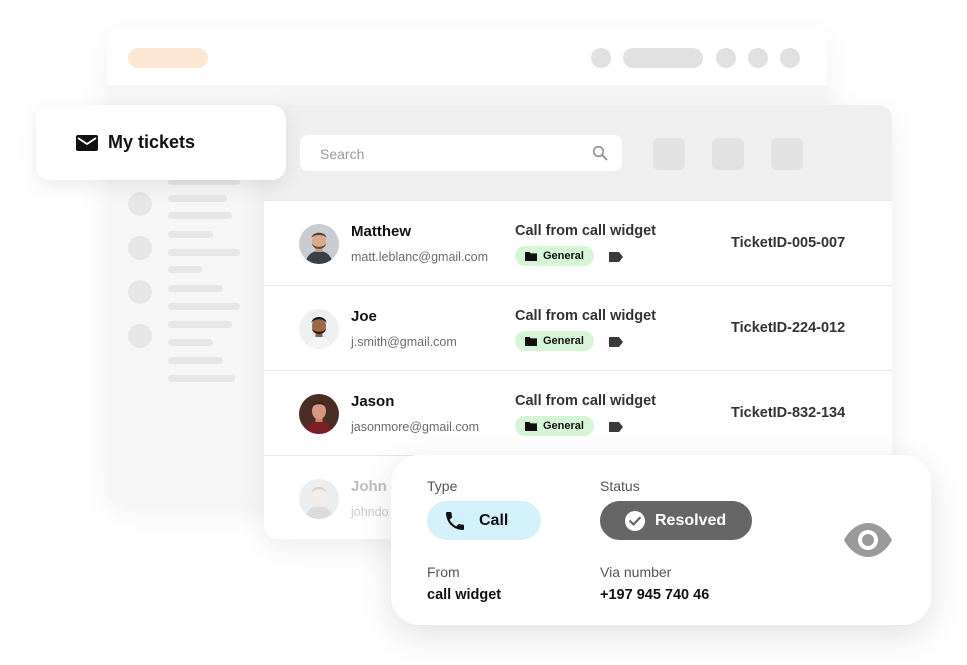 This screenshot has height=665, width=967. I want to click on ticket-id: TicketID-224-012, so click(788, 328).